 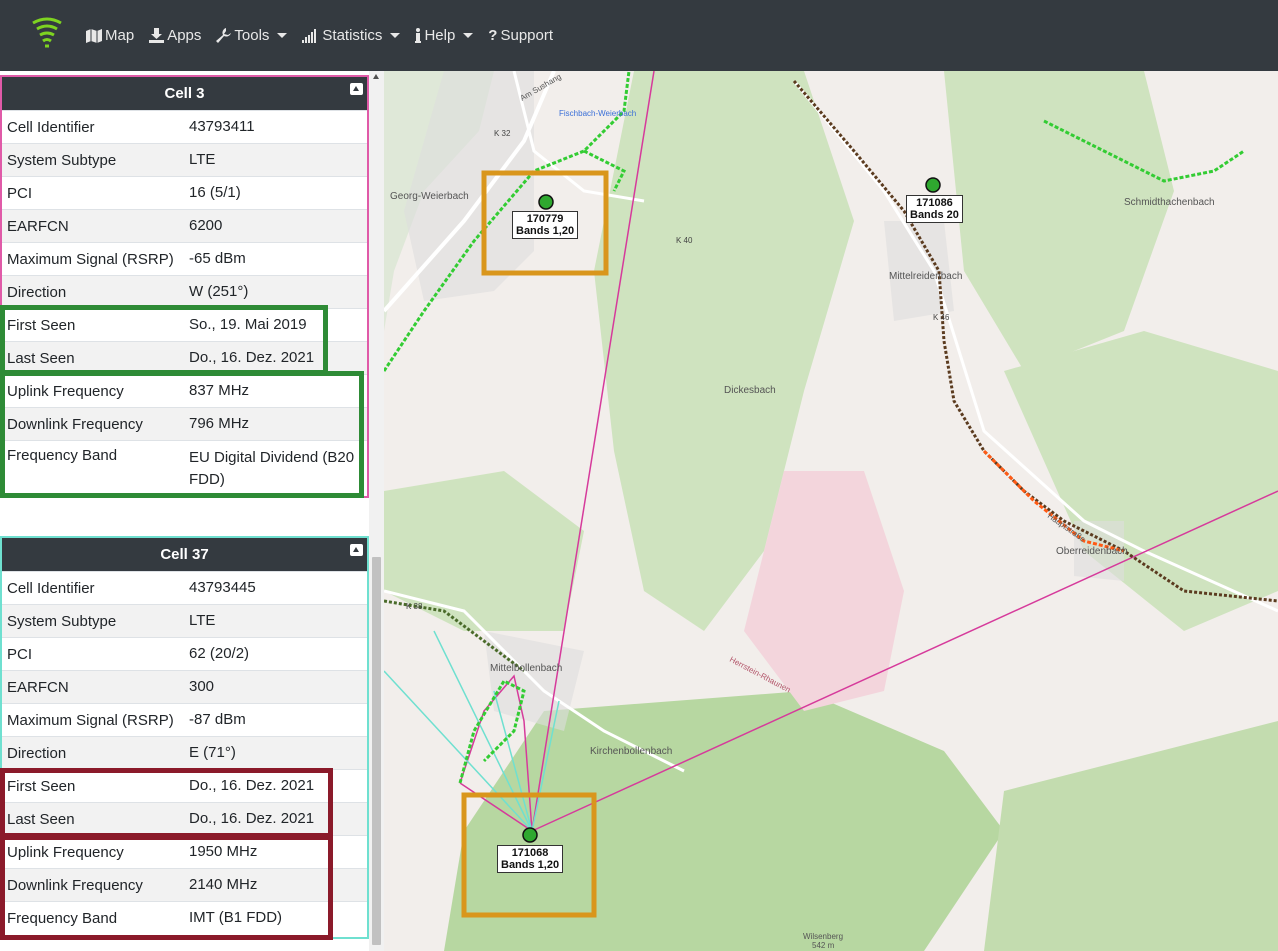 What do you see at coordinates (545, 219) in the screenshot?
I see `tower-id: 170779` at bounding box center [545, 219].